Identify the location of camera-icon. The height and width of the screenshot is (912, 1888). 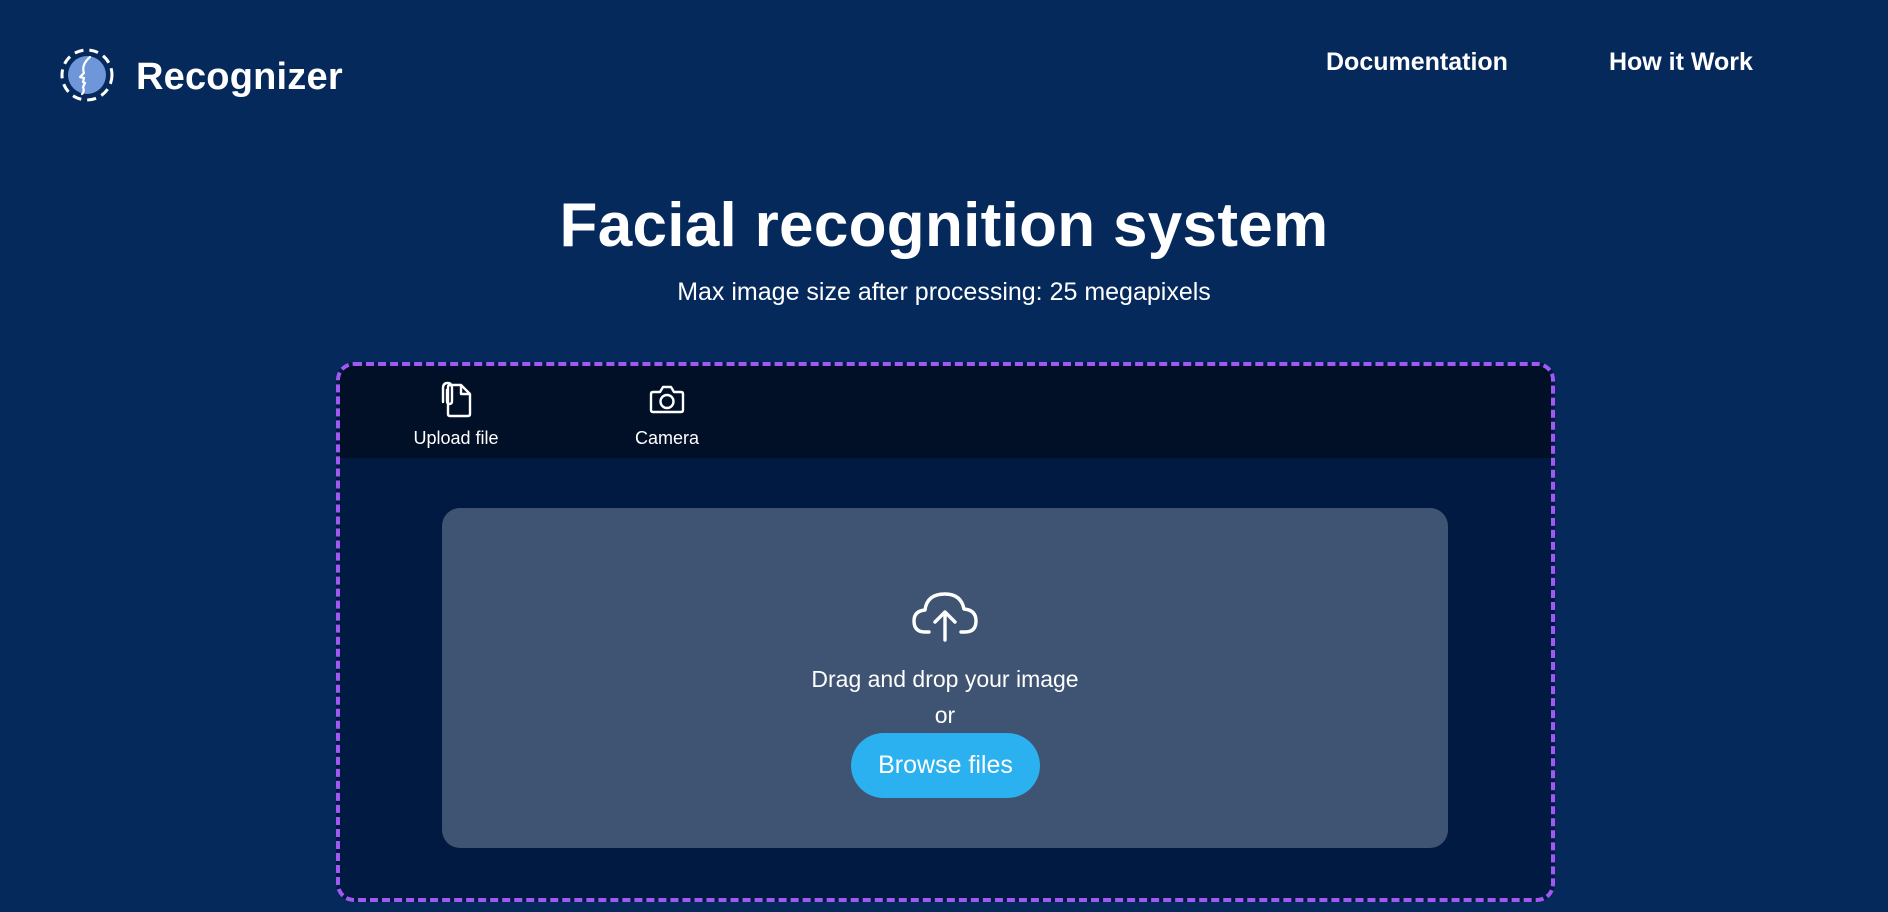
(667, 399).